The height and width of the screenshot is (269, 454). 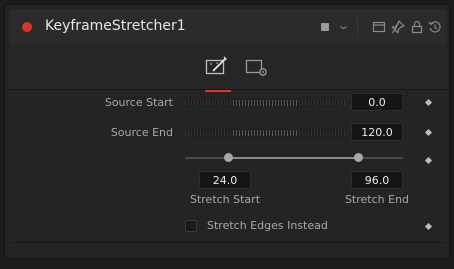 I want to click on source-end-slider, so click(x=265, y=133).